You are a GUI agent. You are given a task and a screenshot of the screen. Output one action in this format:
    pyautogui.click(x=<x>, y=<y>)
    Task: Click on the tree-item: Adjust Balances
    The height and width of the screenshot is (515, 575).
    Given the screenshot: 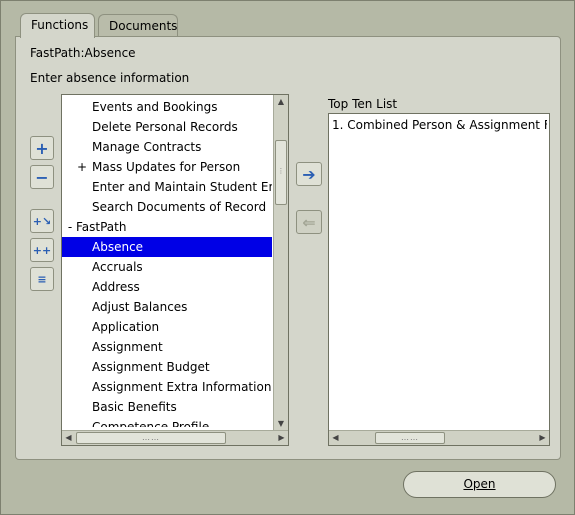 What is the action you would take?
    pyautogui.click(x=167, y=307)
    